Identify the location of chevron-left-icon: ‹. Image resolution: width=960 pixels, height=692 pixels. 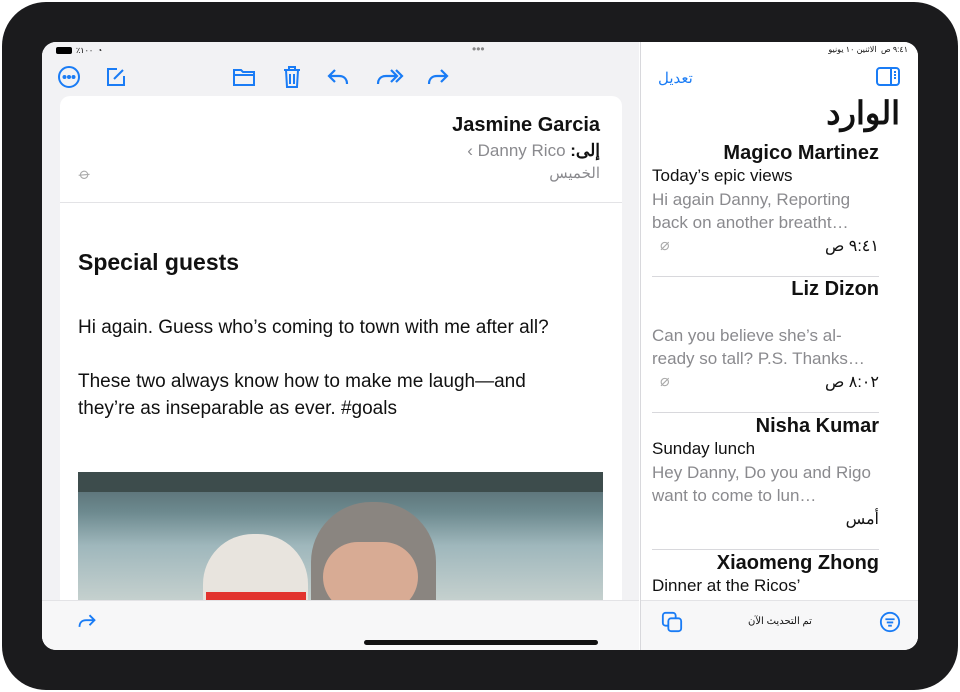
(472, 150).